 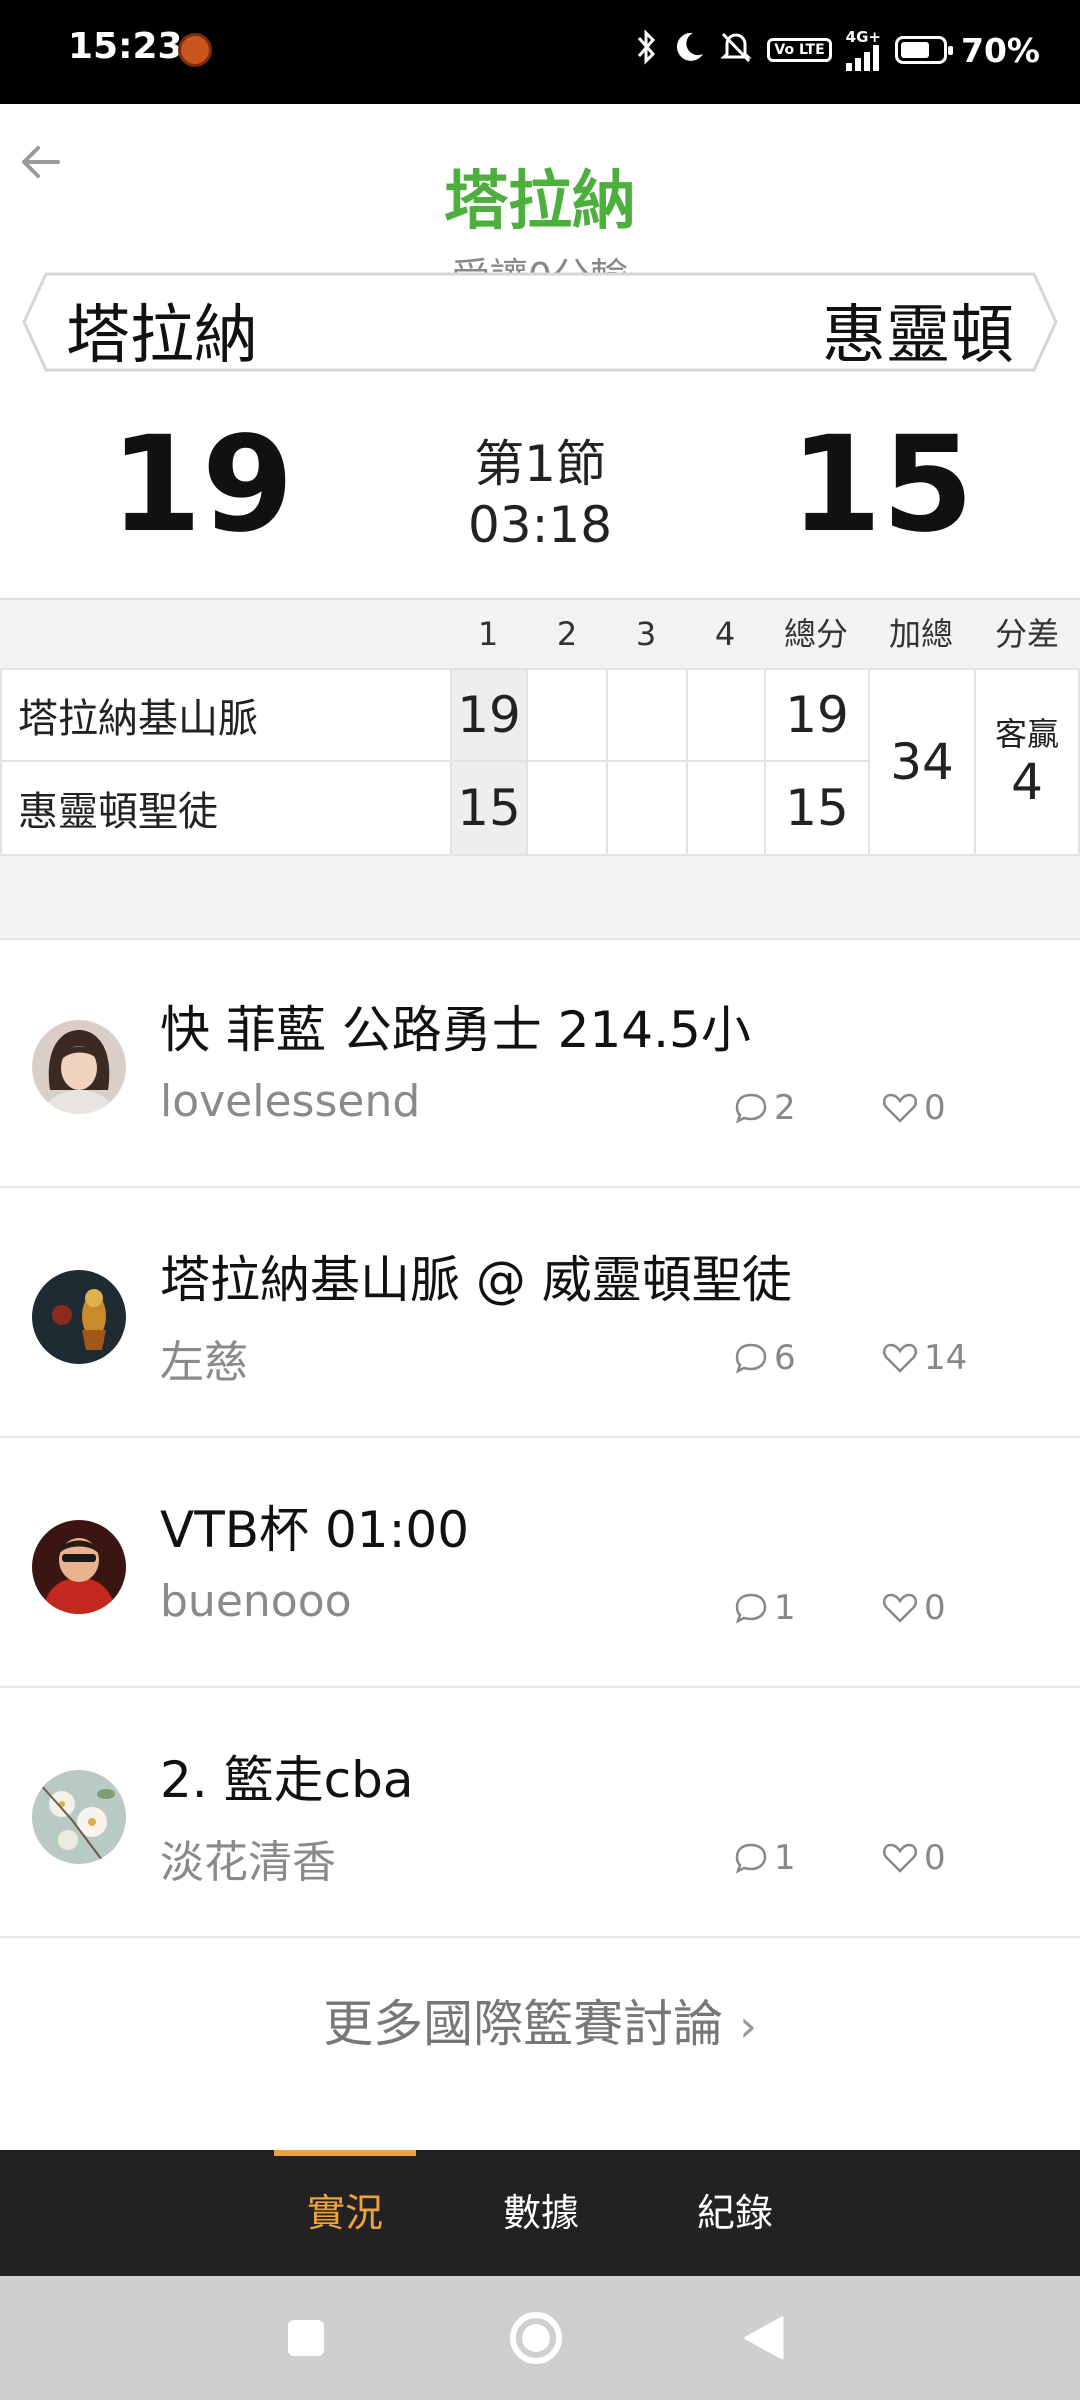 I want to click on comment-count: 6, so click(x=765, y=1358).